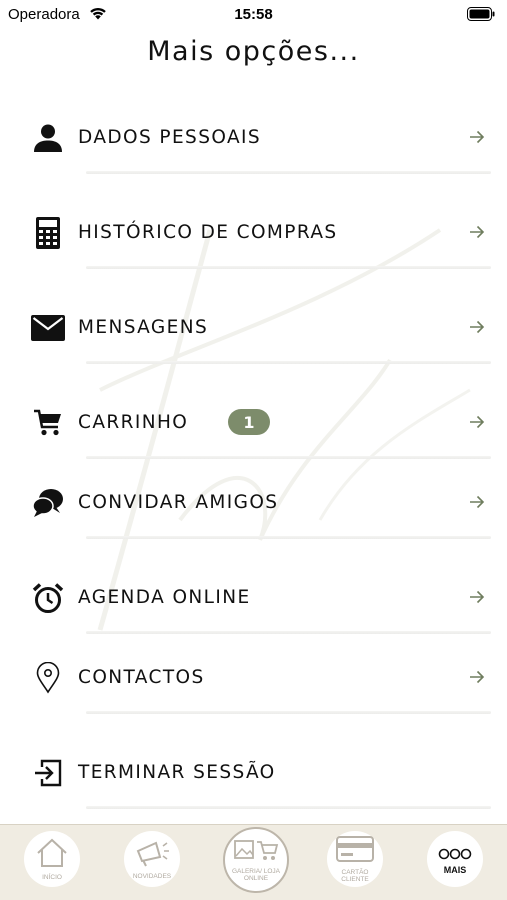  I want to click on person-icon, so click(48, 138).